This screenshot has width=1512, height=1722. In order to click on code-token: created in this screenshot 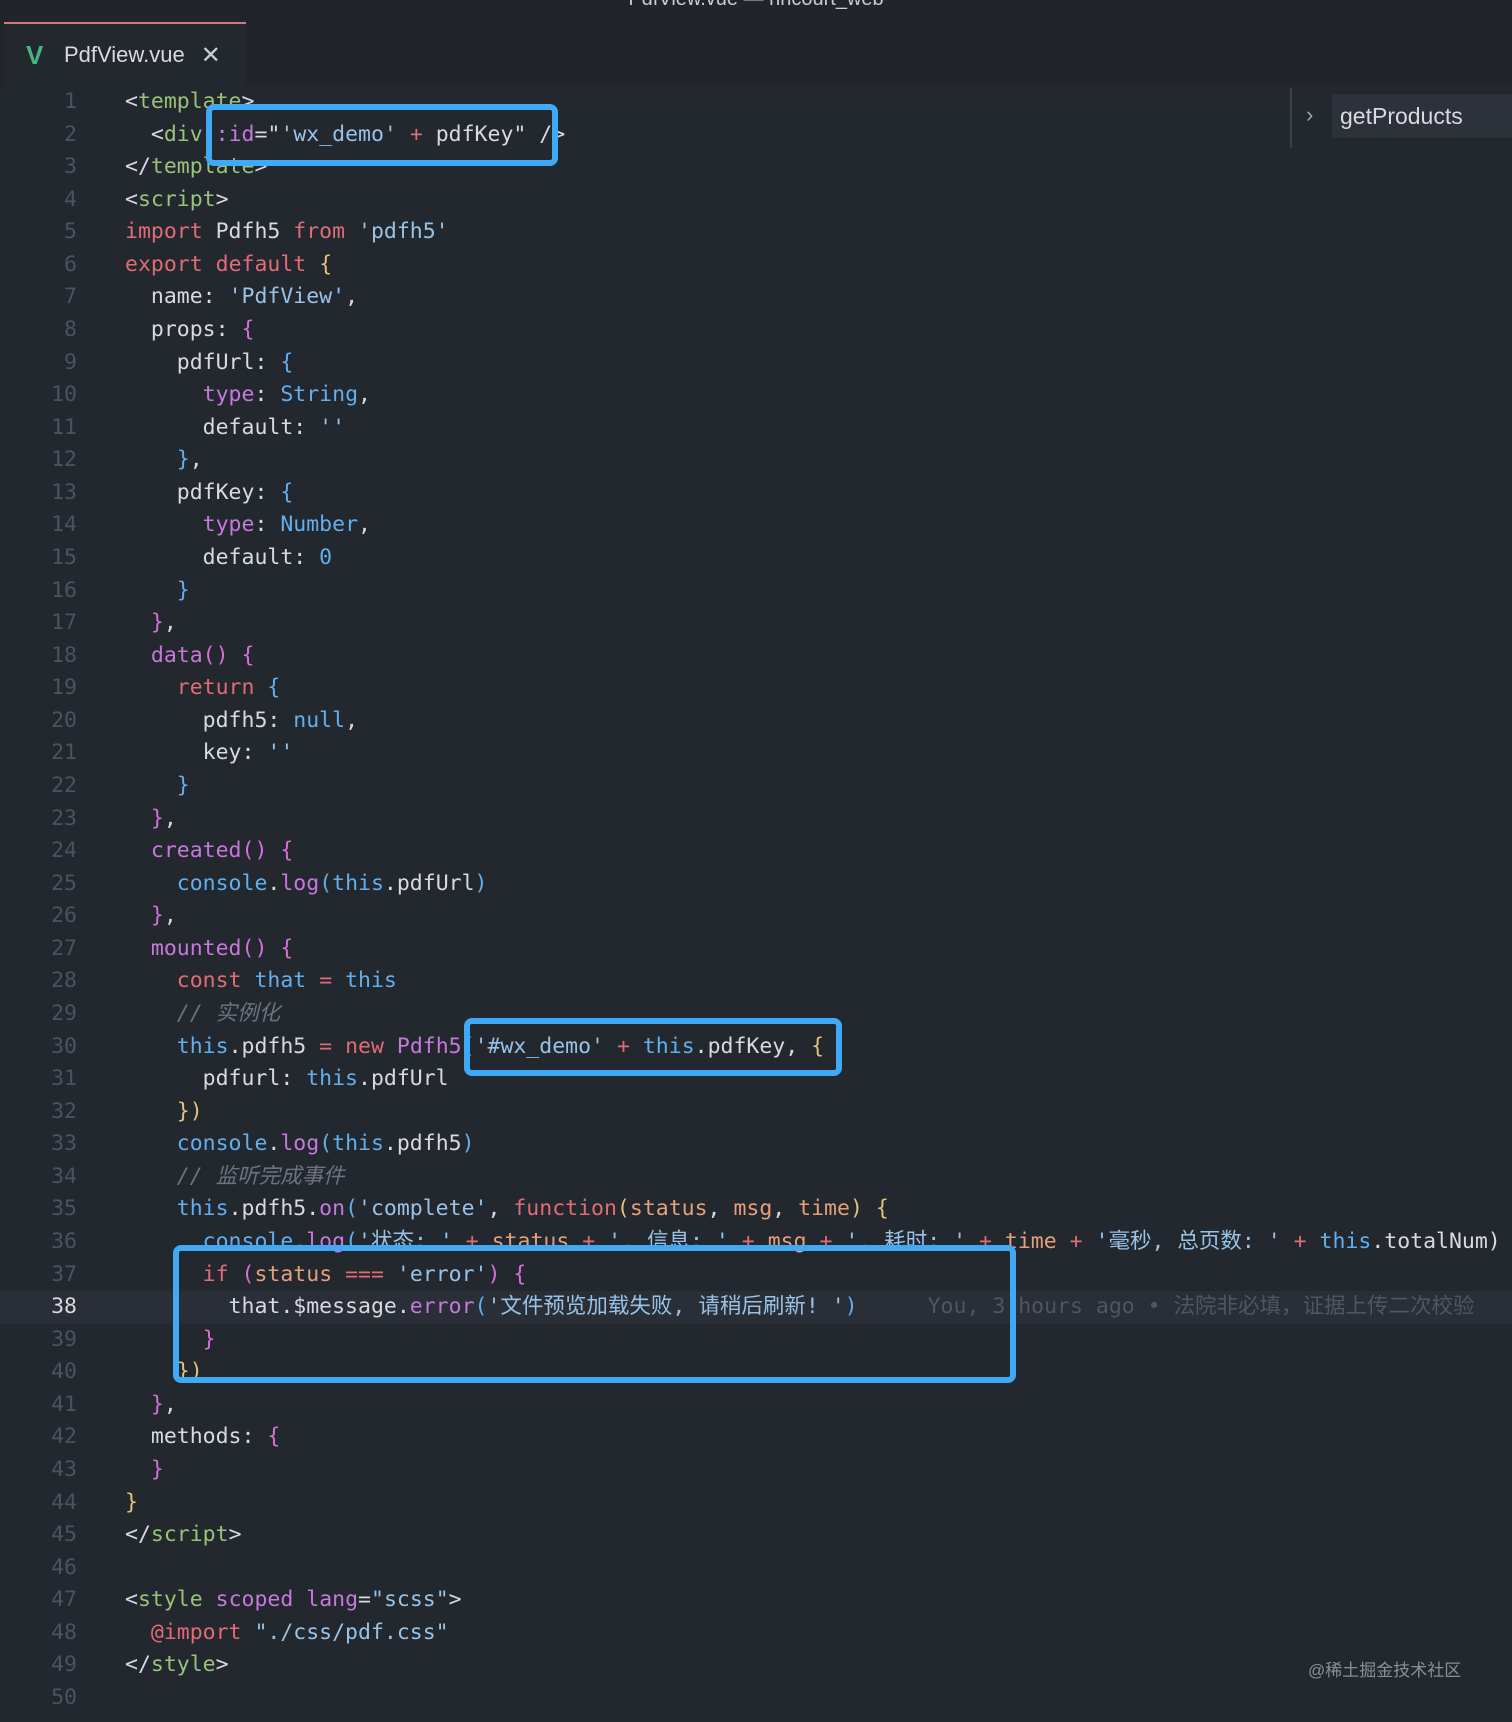, I will do `click(196, 851)`.